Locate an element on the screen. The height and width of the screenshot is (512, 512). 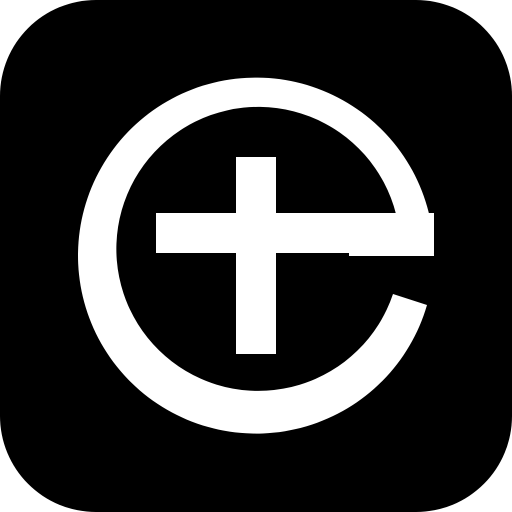
plus-horizontal-bar is located at coordinates (295, 233).